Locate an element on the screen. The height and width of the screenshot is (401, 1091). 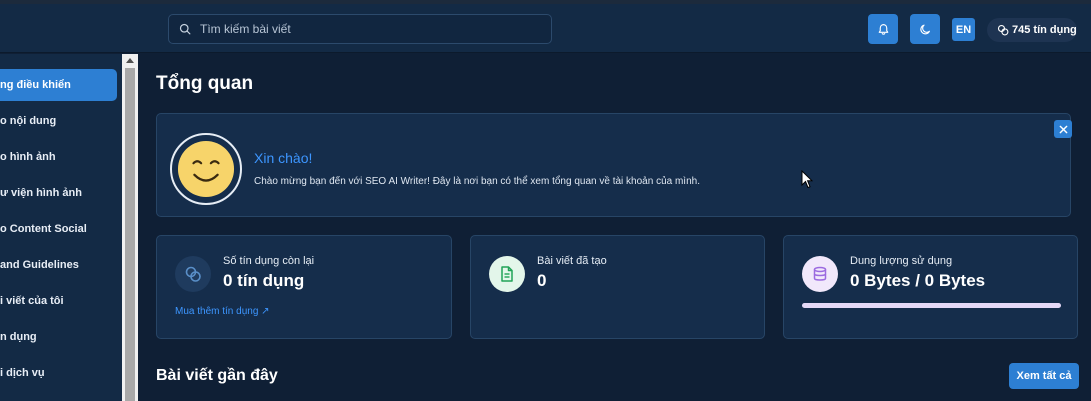
search-box is located at coordinates (360, 29).